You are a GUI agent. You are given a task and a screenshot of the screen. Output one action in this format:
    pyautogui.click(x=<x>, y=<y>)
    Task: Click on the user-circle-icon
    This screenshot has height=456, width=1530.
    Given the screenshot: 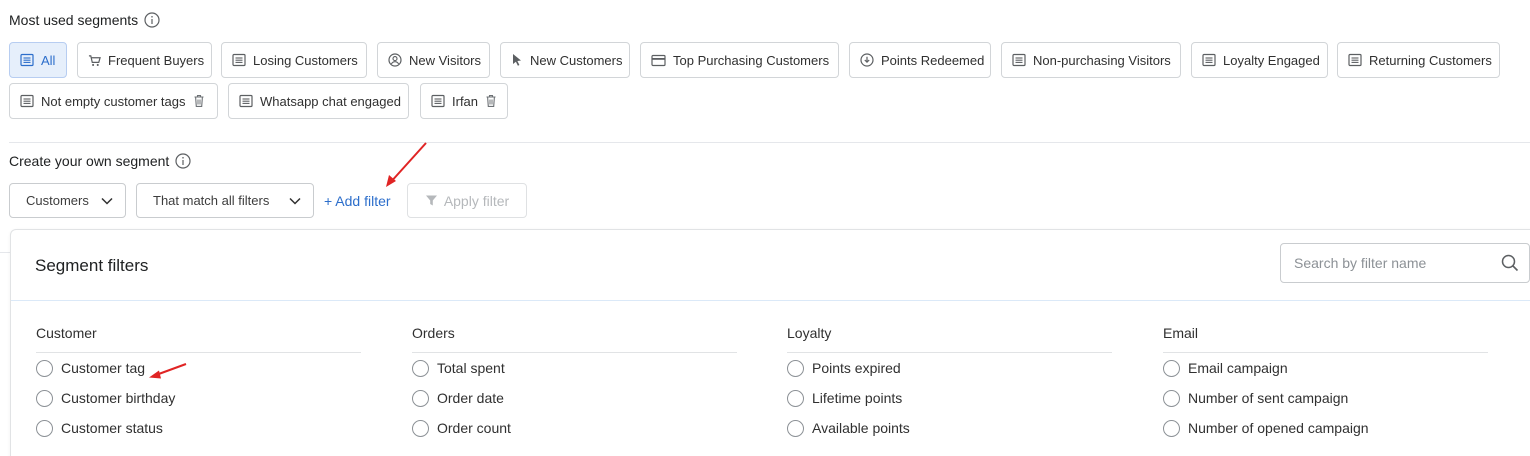 What is the action you would take?
    pyautogui.click(x=395, y=60)
    